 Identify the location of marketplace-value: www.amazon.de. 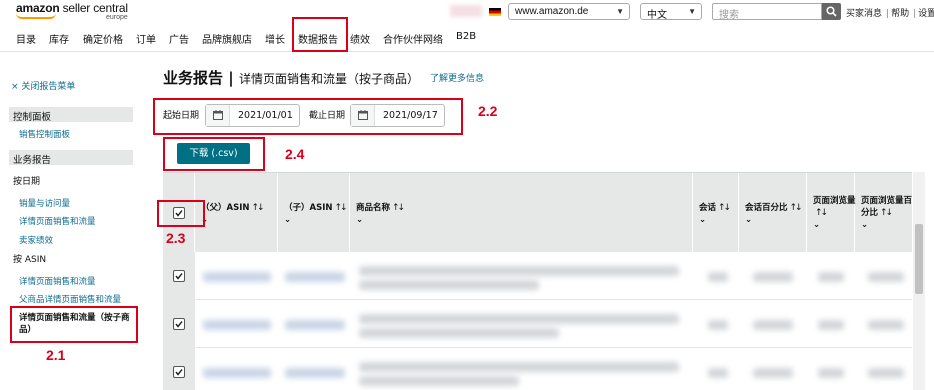
(552, 11).